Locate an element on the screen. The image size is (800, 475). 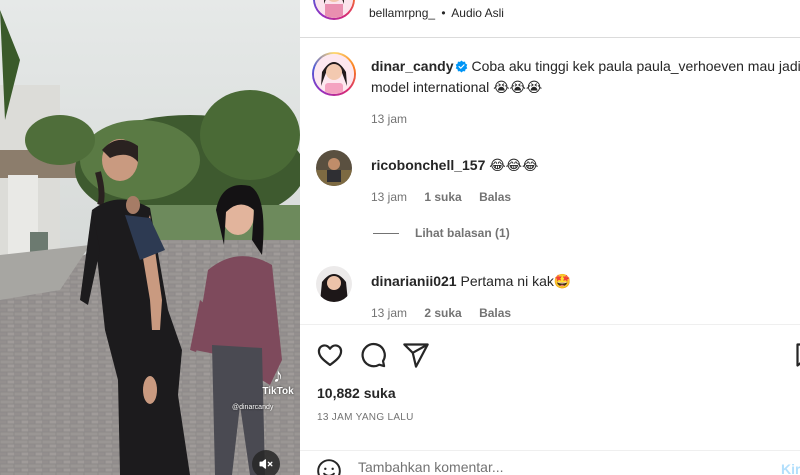
caption-meta: 13 jam is located at coordinates (396, 119).